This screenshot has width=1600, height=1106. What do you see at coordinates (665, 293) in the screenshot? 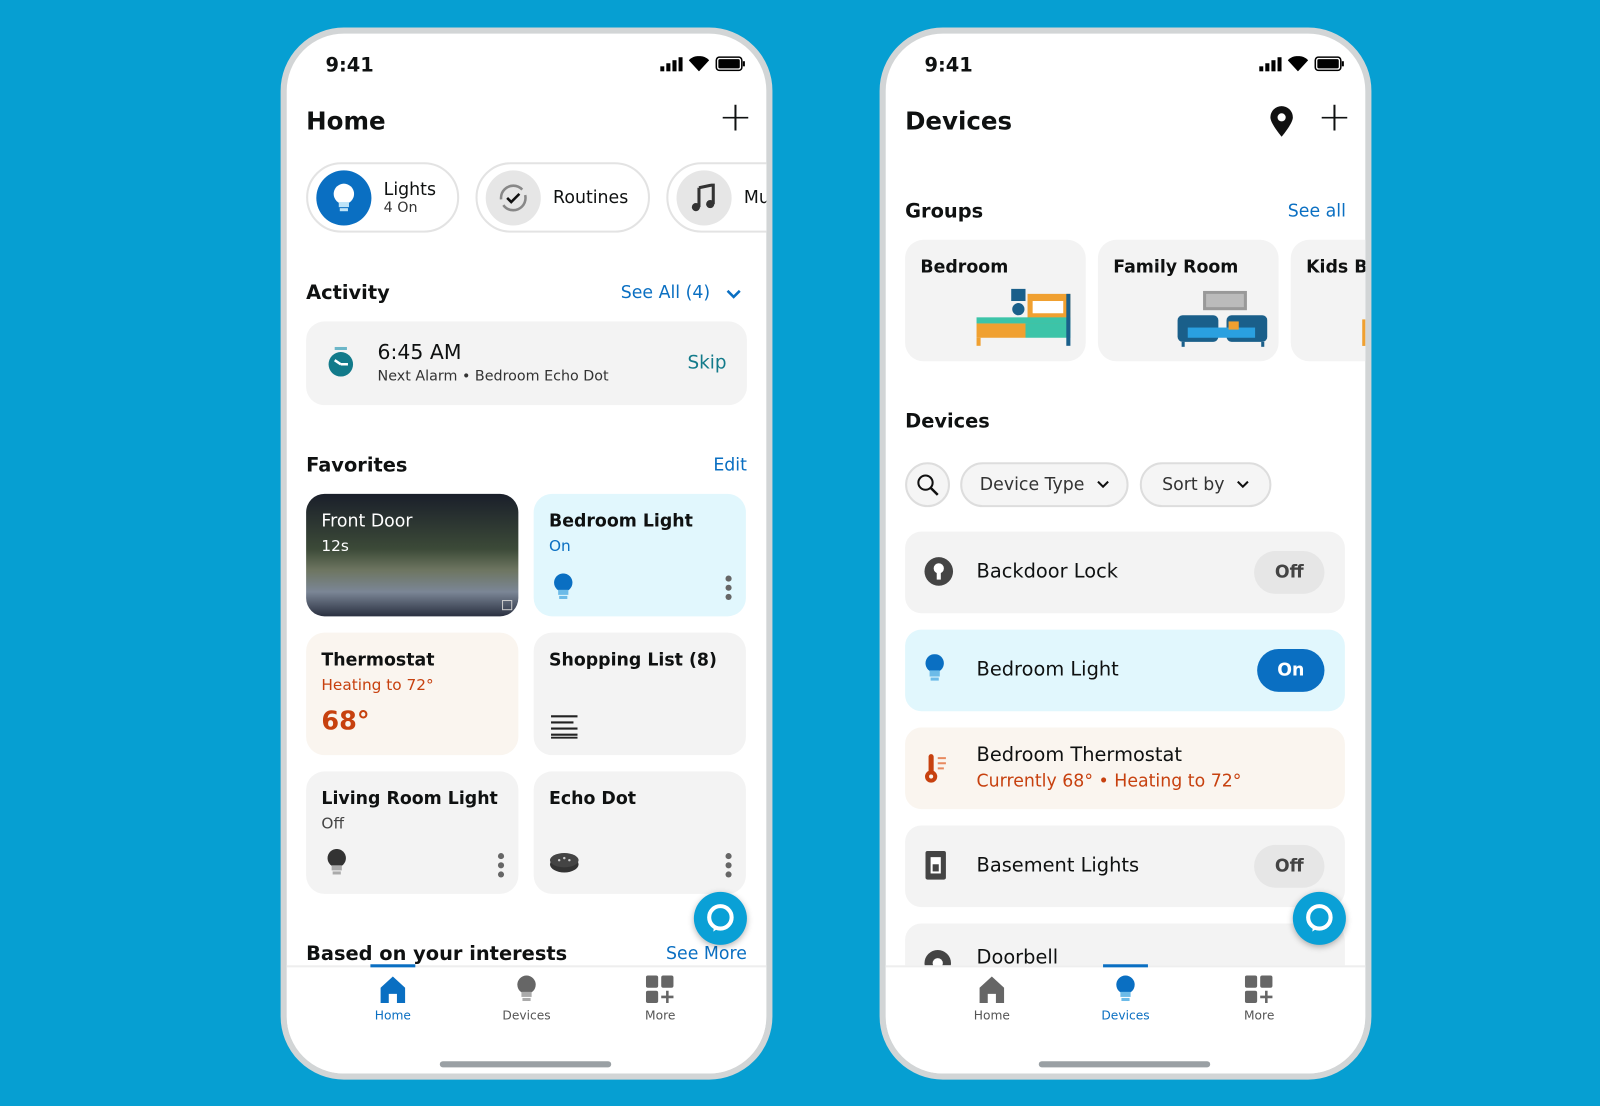
I see `see-all-activity-link: See All (4)` at bounding box center [665, 293].